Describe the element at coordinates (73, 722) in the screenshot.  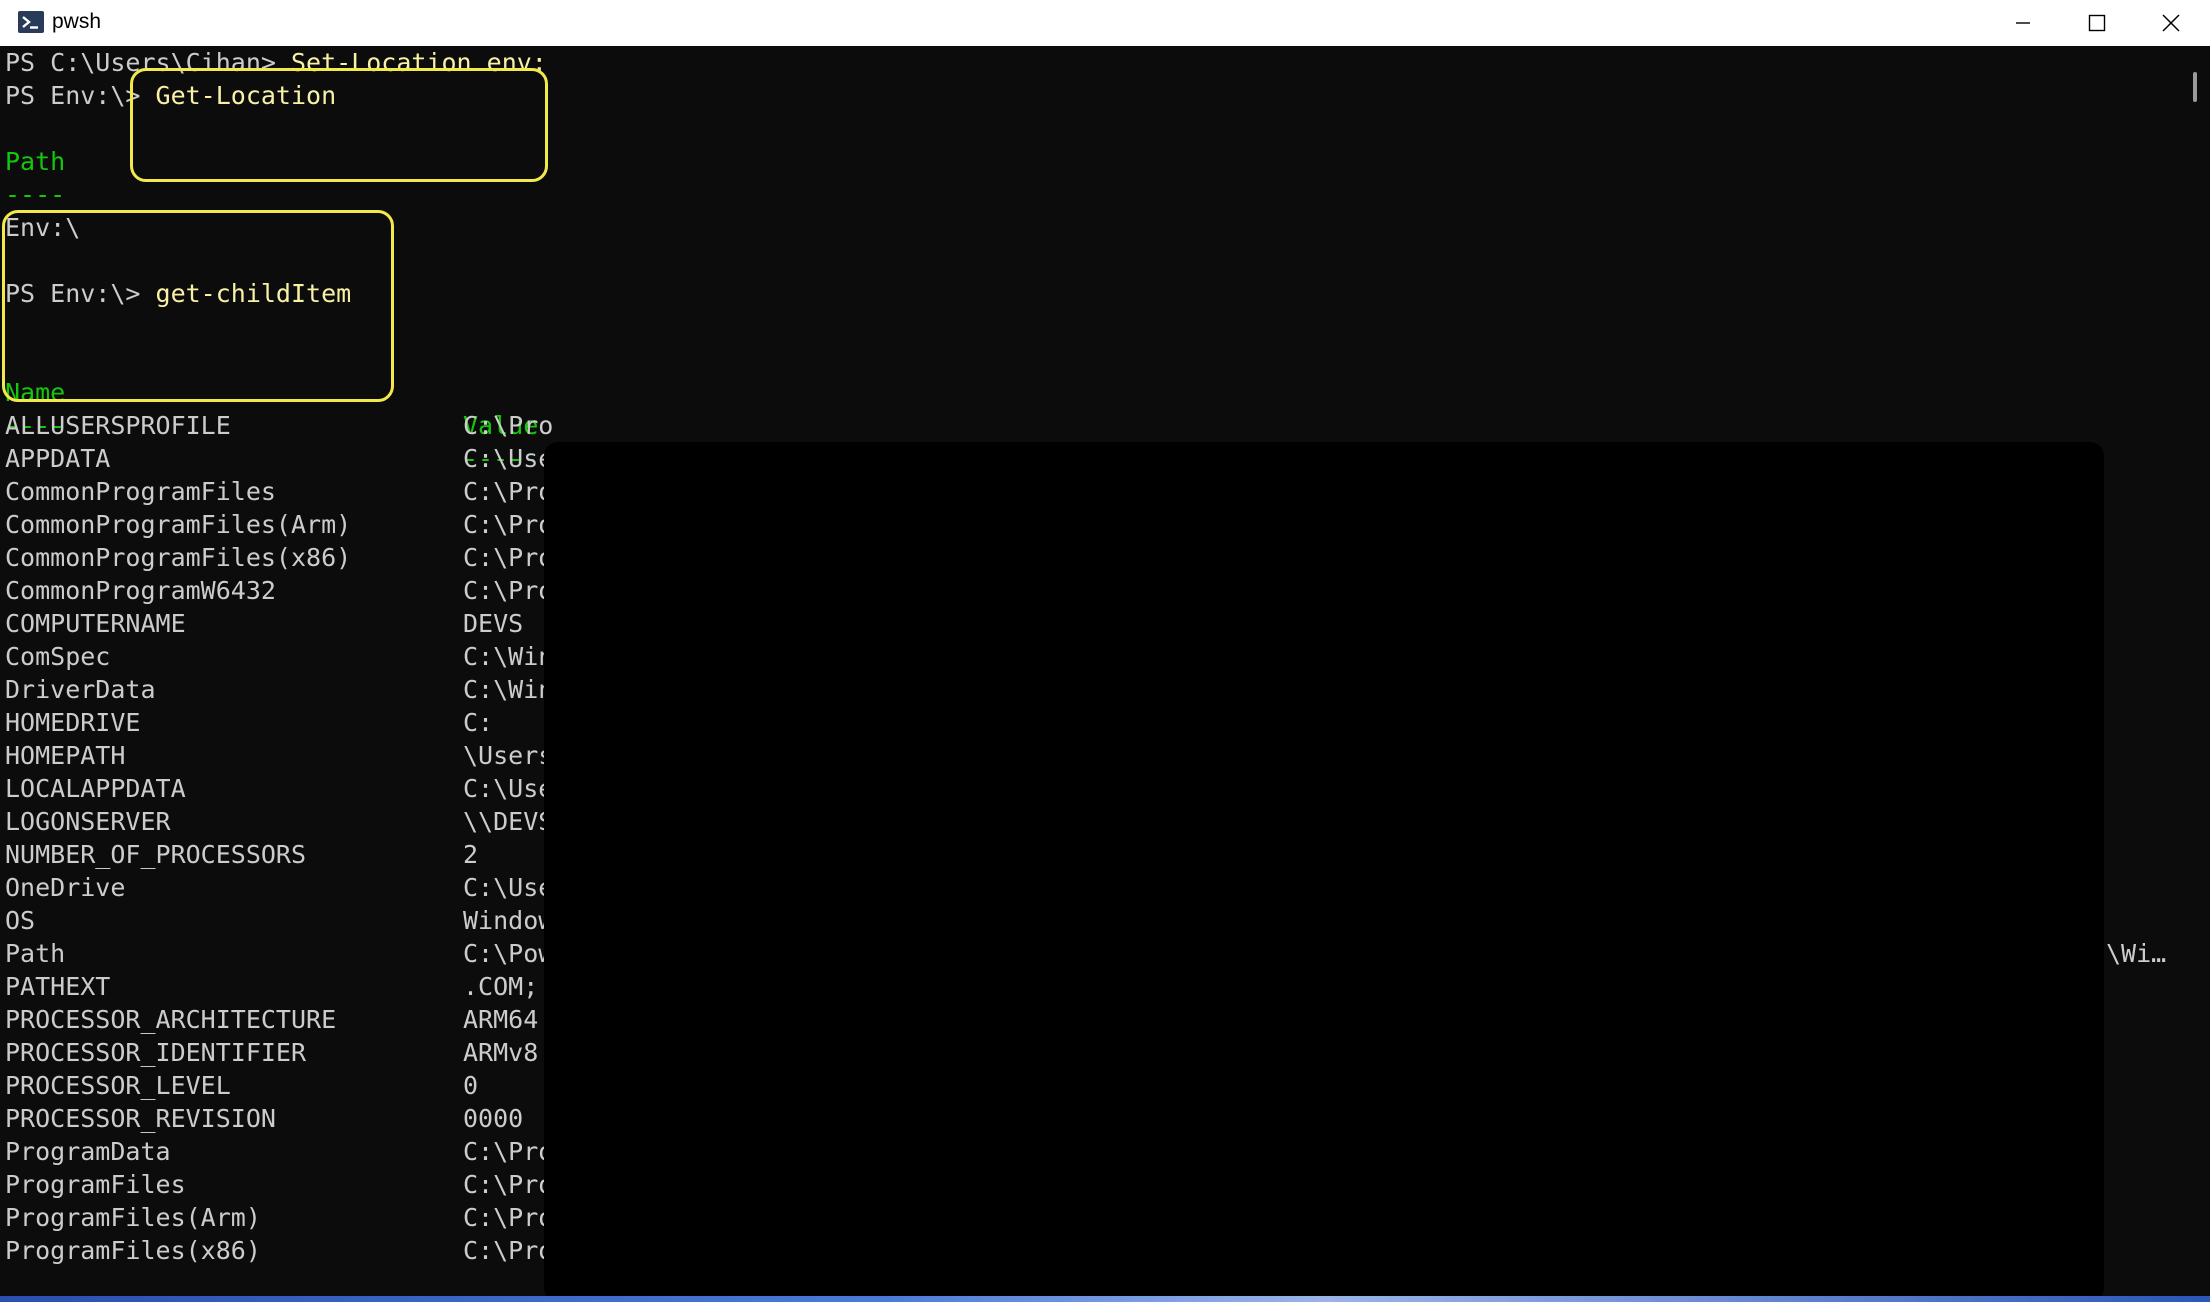
I see `env-var-name: HOMEDRIVE` at that location.